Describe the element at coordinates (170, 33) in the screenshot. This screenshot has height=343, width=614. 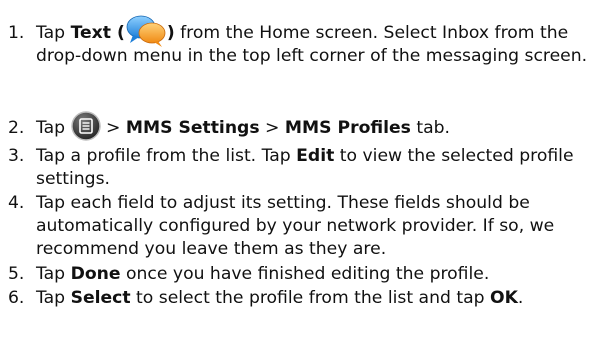
I see `step-bold-part: )` at that location.